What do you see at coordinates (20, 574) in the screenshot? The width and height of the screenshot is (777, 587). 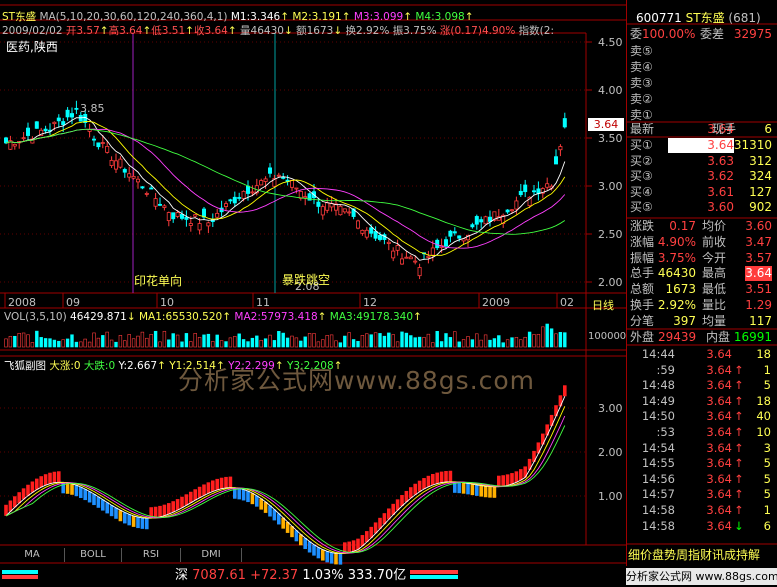 I see `status-activity-left` at bounding box center [20, 574].